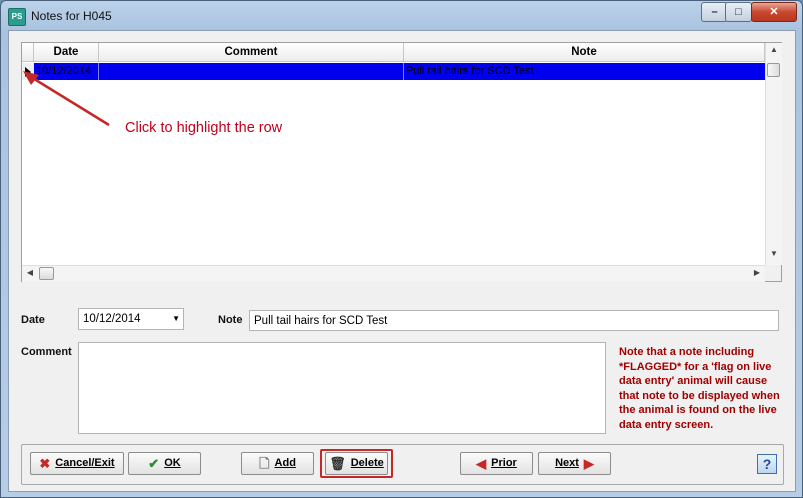 This screenshot has width=803, height=498. What do you see at coordinates (514, 320) in the screenshot?
I see `note-field: Pull tail hairs for SCD Test` at bounding box center [514, 320].